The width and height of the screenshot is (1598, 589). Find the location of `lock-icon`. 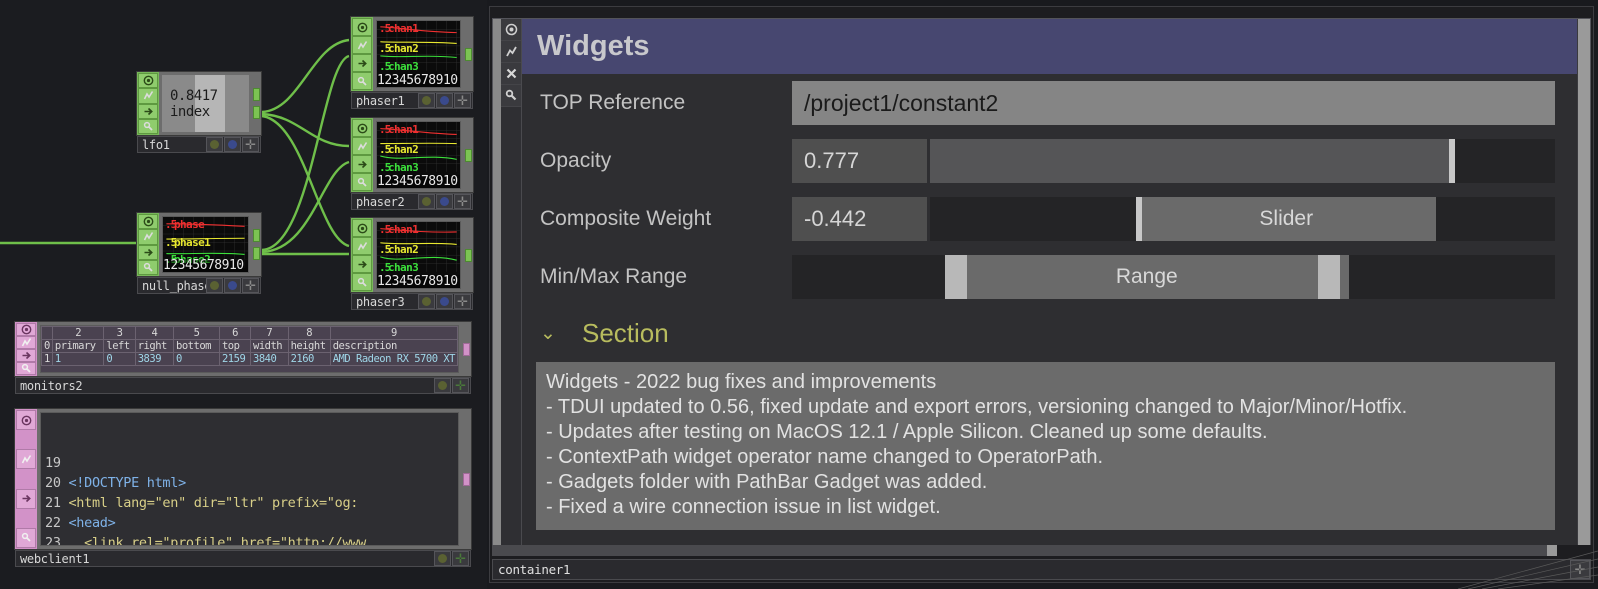

lock-icon is located at coordinates (511, 96).